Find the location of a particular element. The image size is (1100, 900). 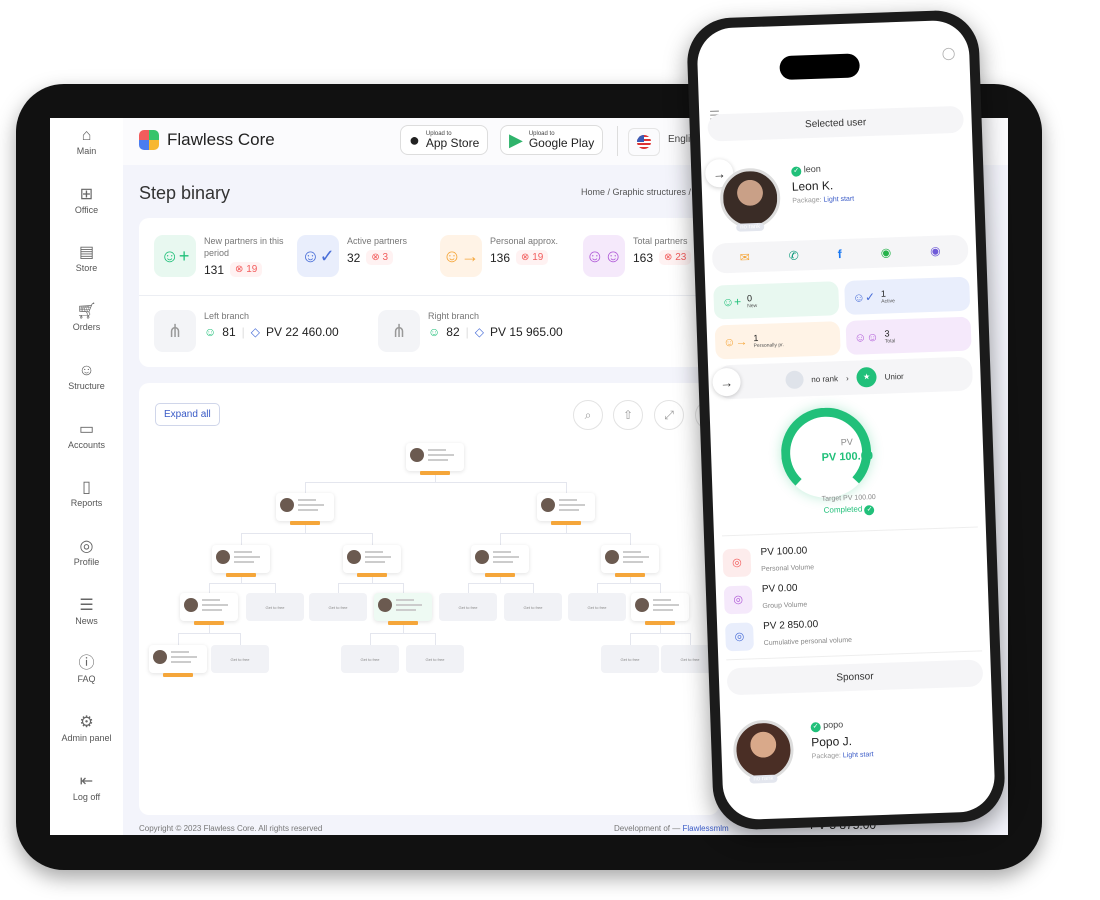

branch-label: Left branch is located at coordinates (227, 316).